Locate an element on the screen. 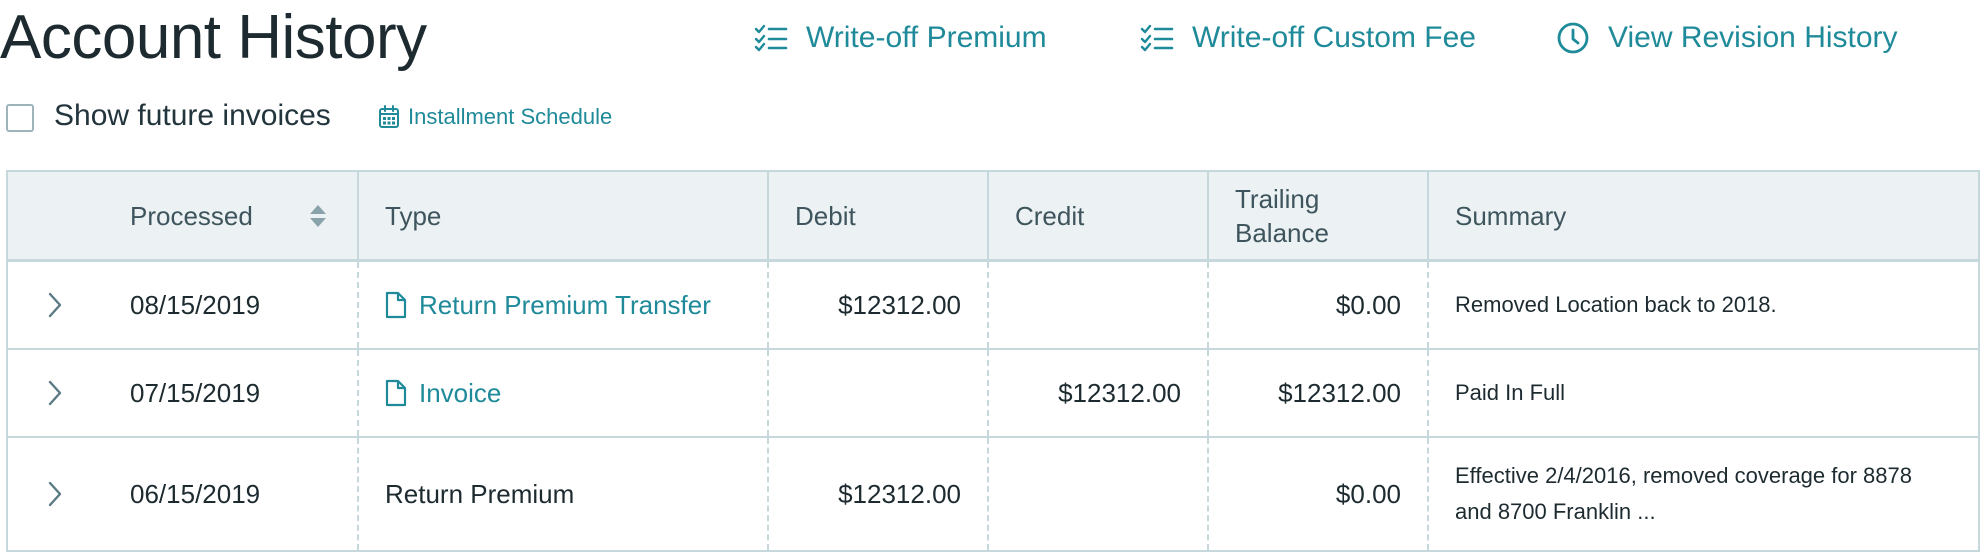  header-trailing-balance-line1: Trailing is located at coordinates (1277, 198).